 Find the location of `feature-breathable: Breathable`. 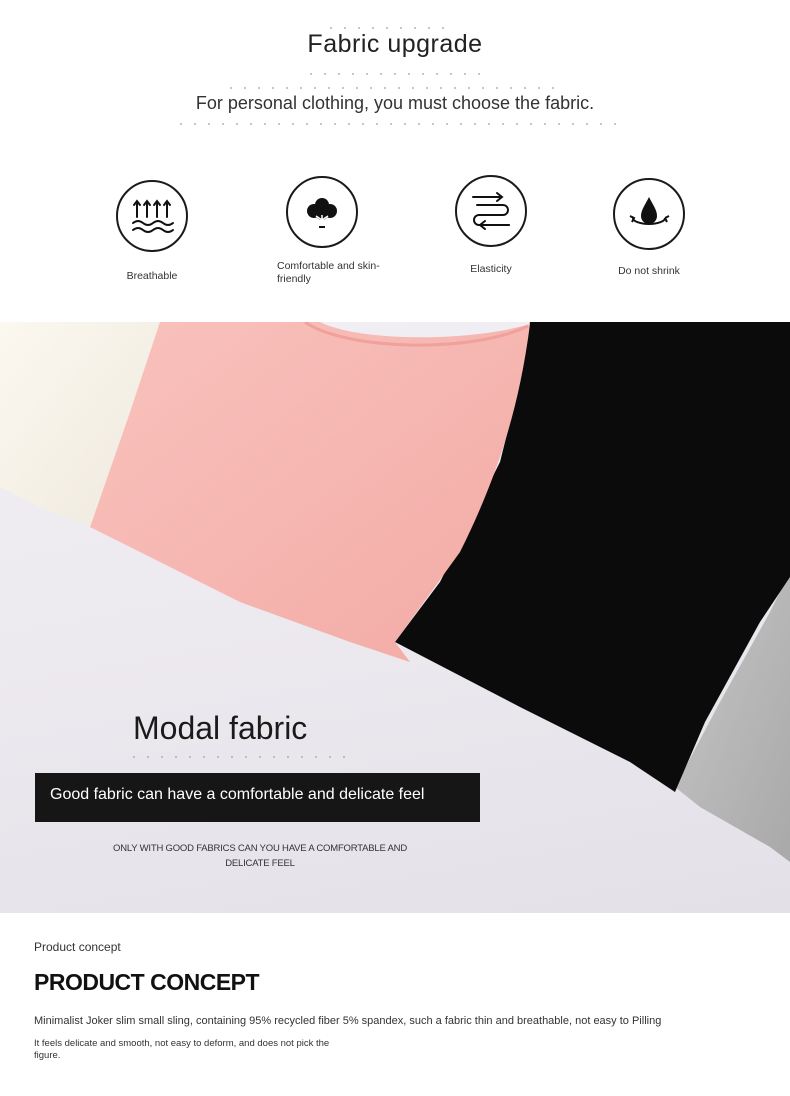

feature-breathable: Breathable is located at coordinates (152, 231).